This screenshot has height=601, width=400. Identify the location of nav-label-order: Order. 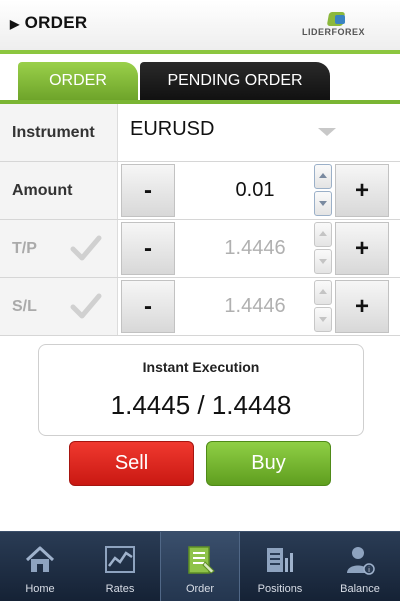
(200, 589).